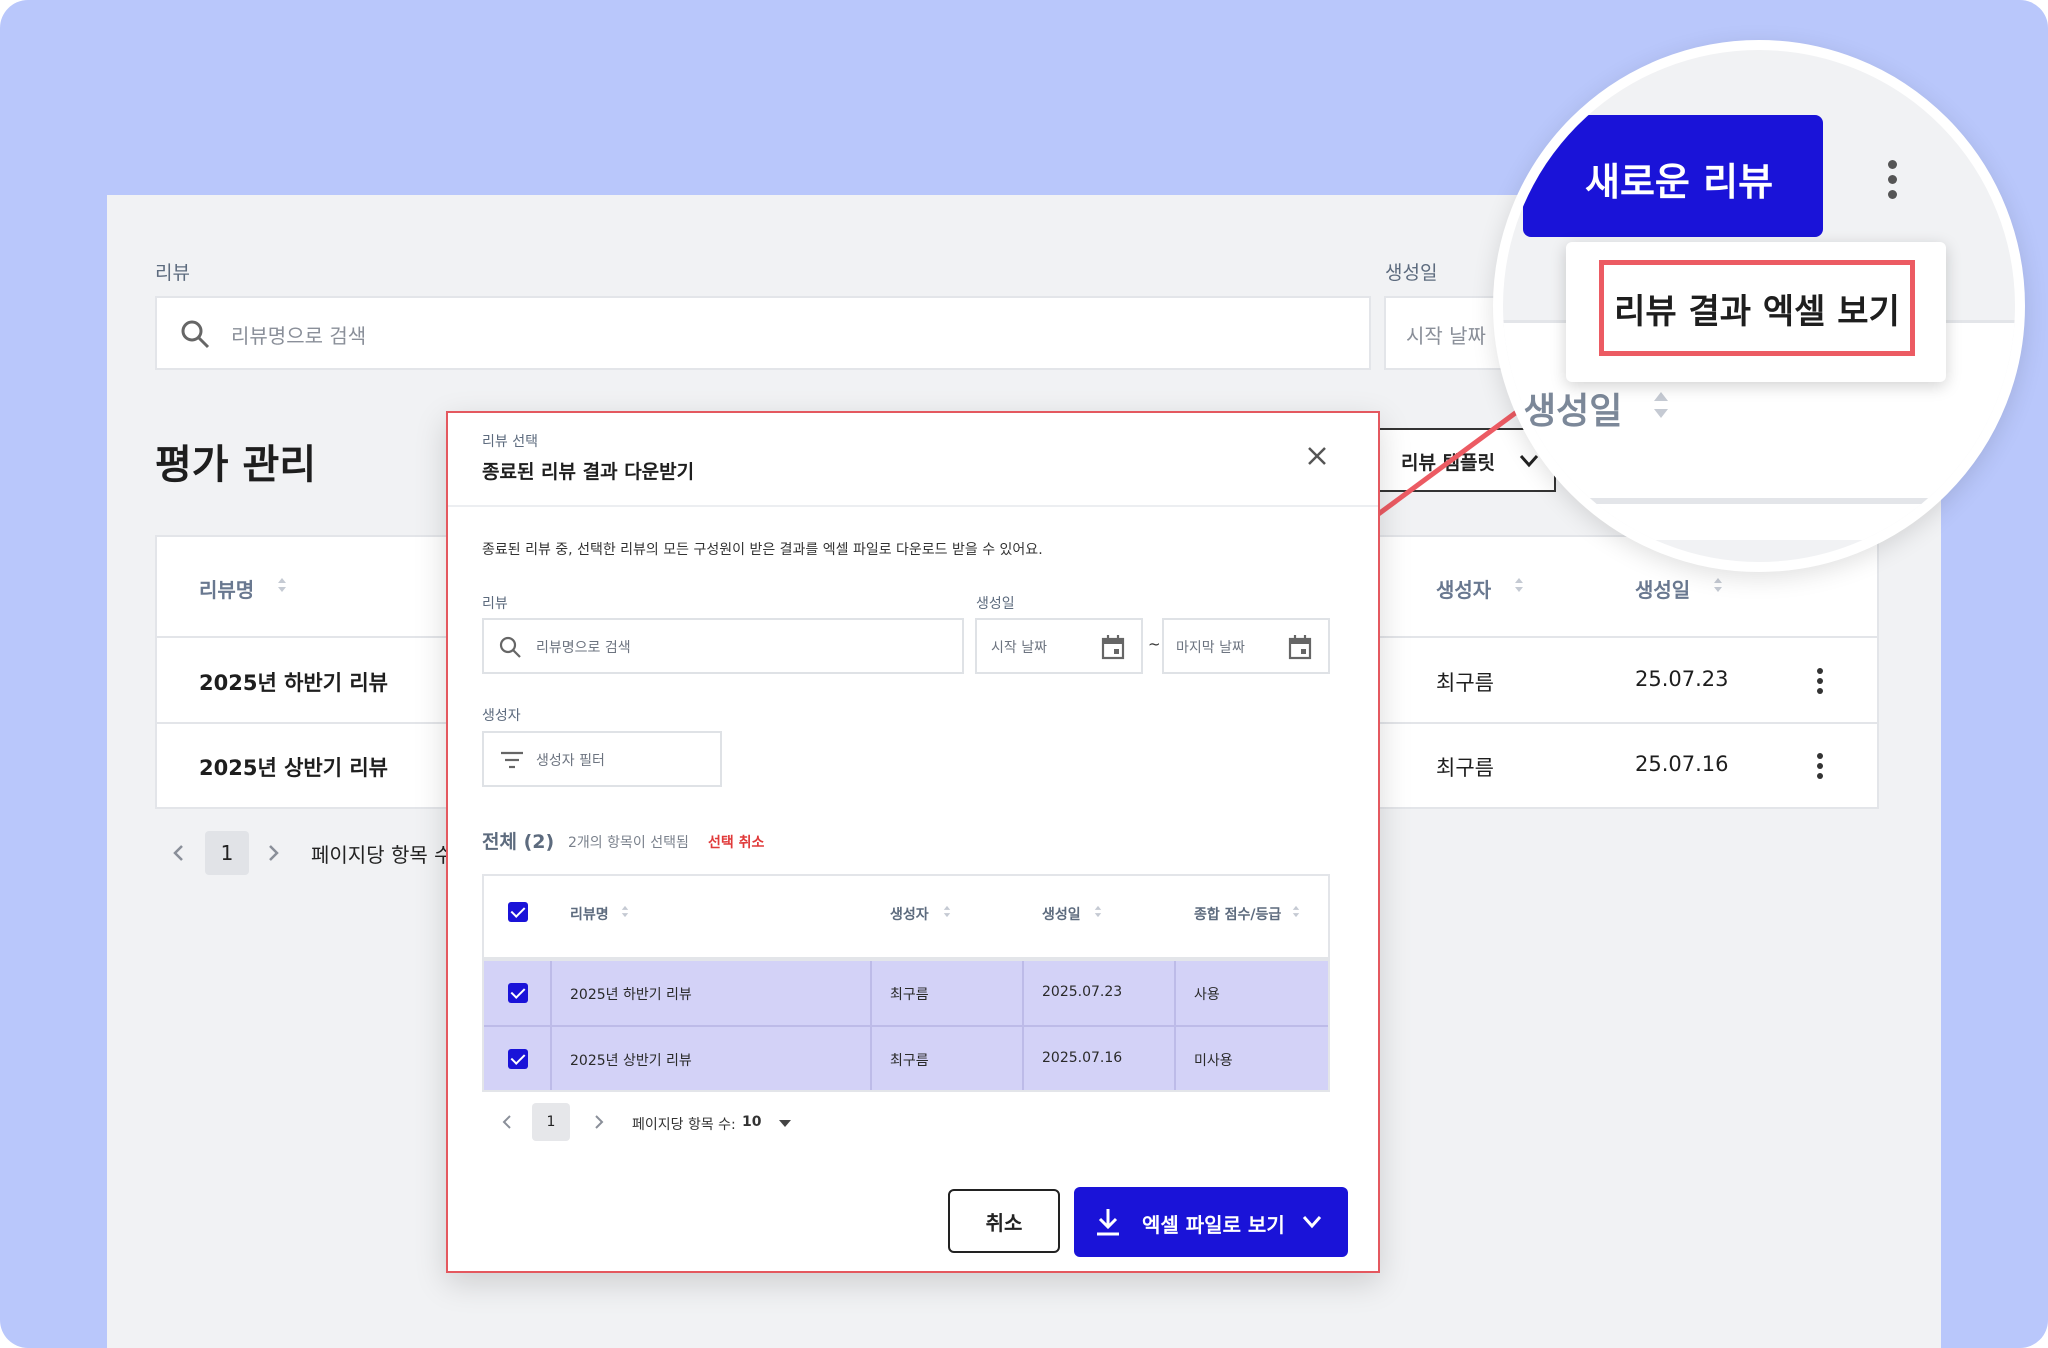 The width and height of the screenshot is (2048, 1348). I want to click on per-page-value: 10, so click(751, 1122).